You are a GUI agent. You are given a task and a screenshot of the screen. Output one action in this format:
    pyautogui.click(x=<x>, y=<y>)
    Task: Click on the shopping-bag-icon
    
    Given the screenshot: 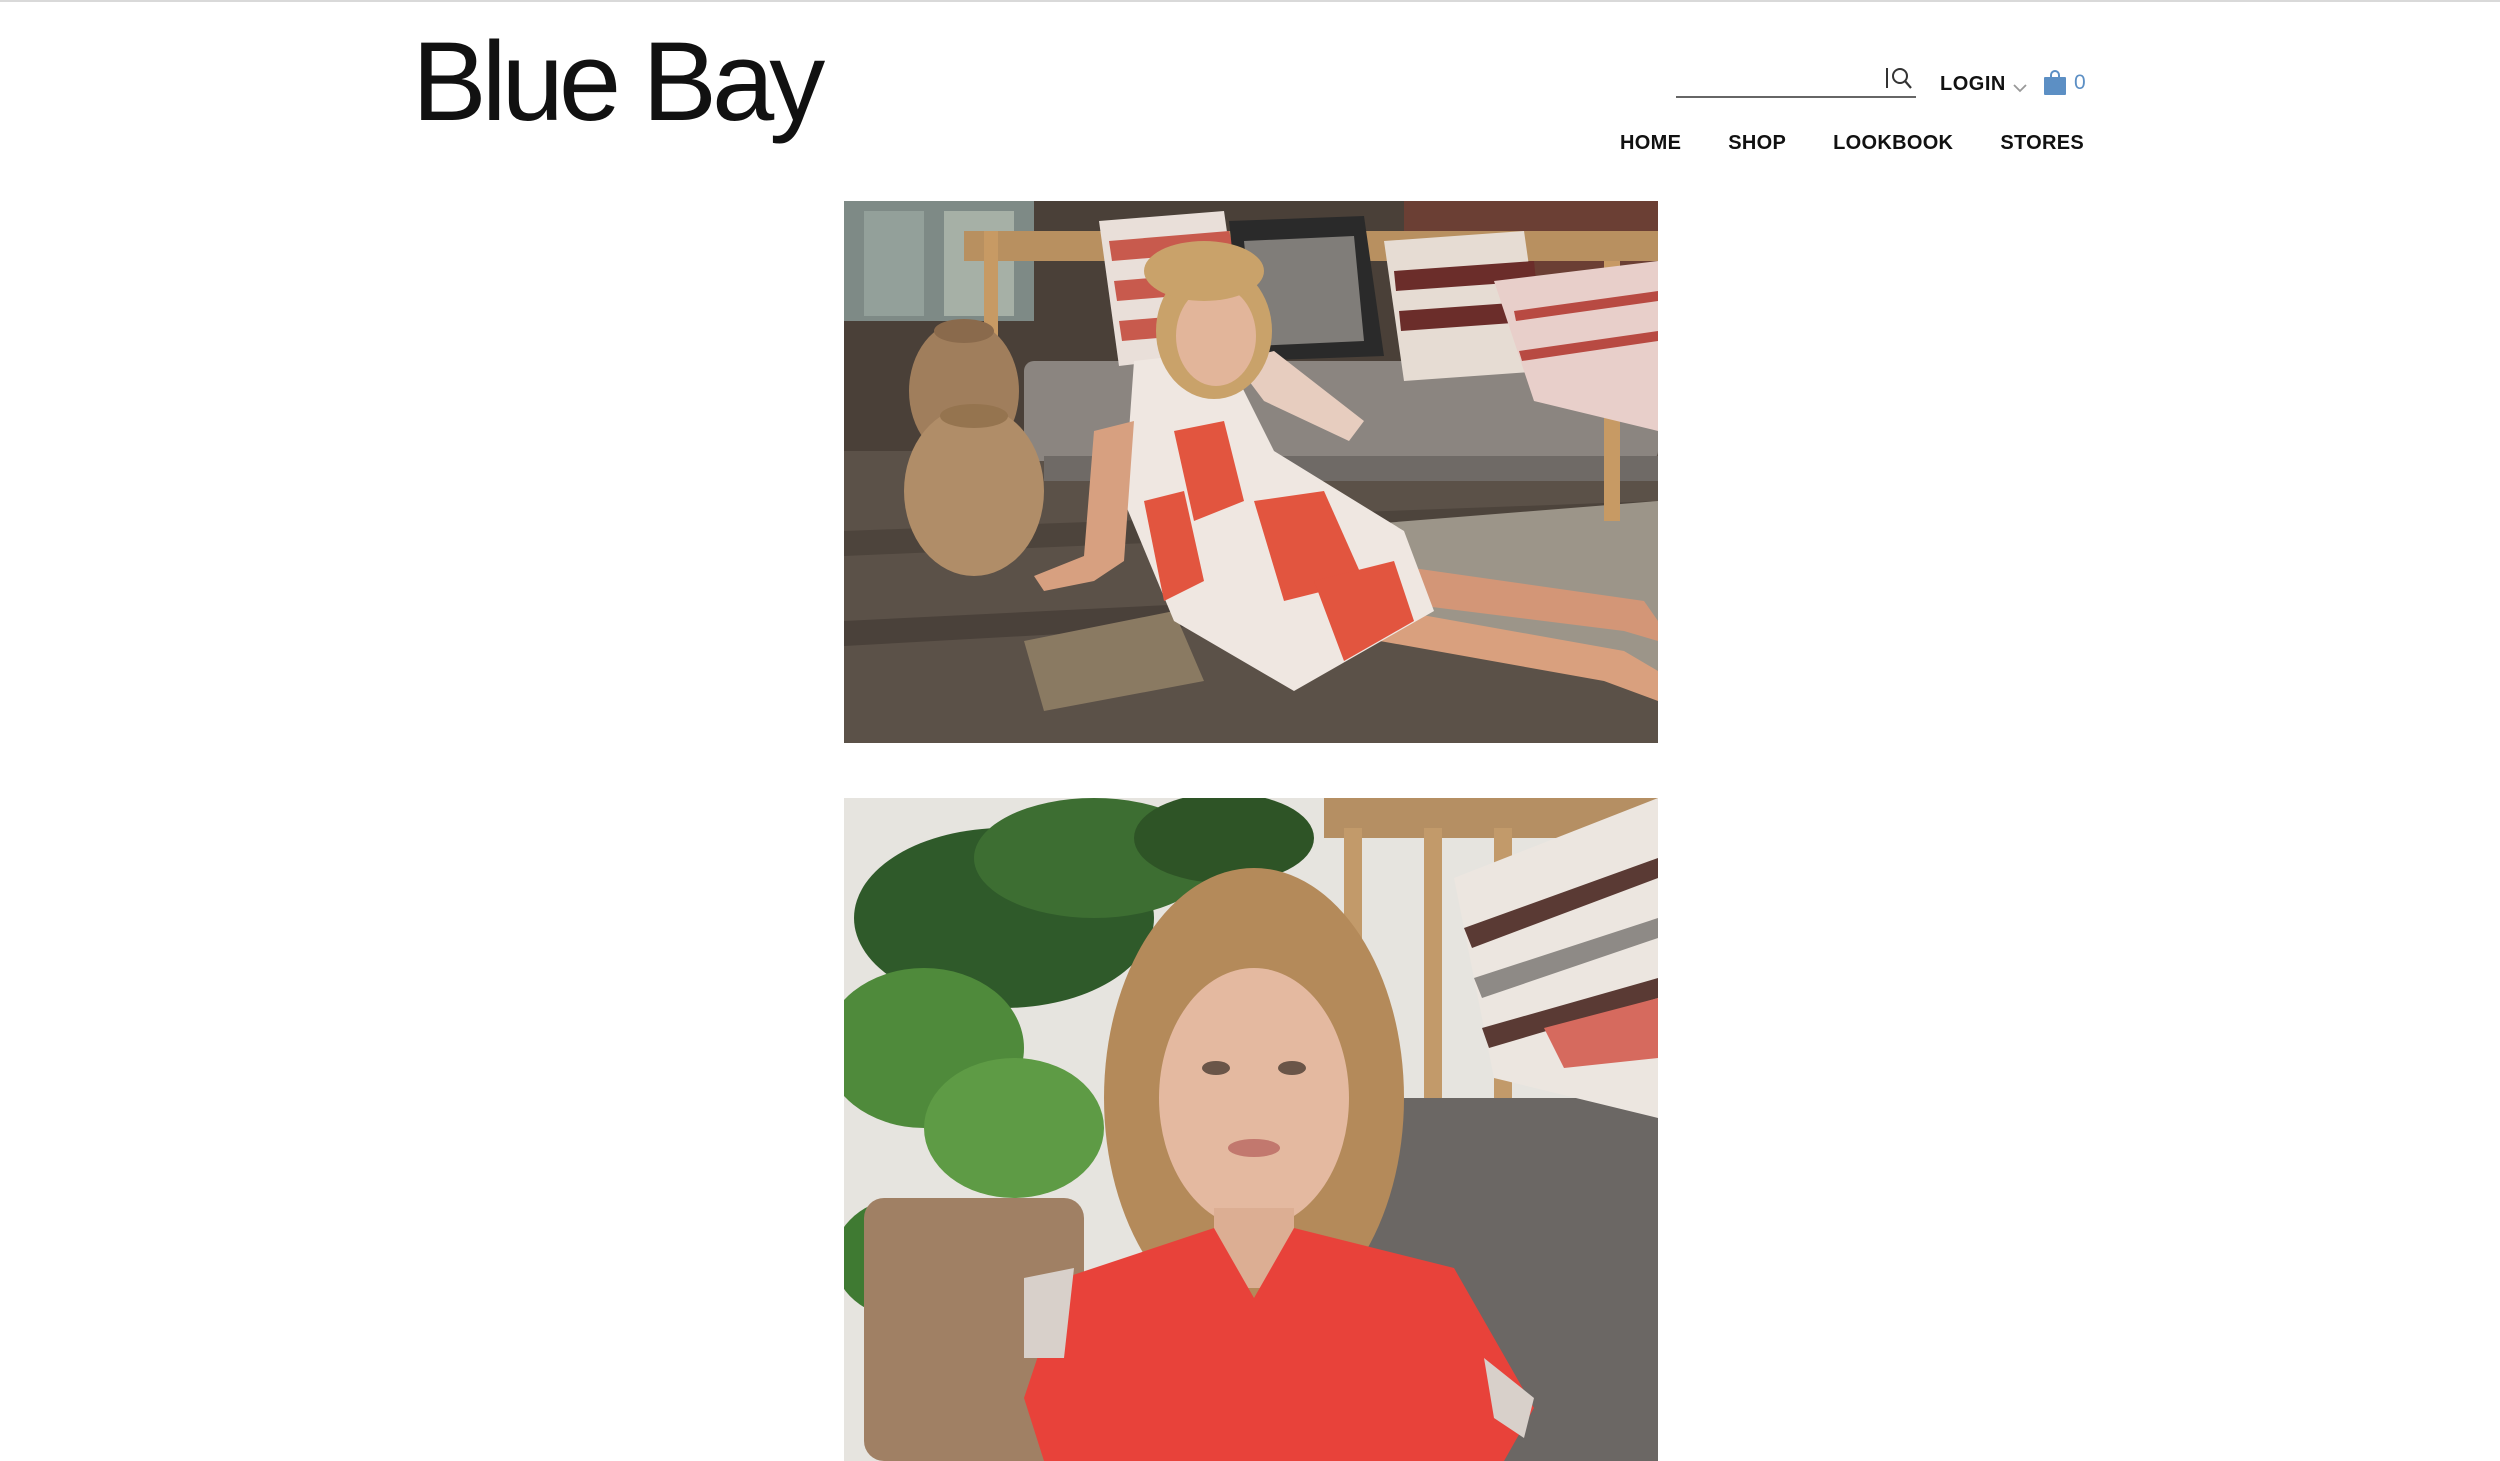 What is the action you would take?
    pyautogui.click(x=2055, y=83)
    